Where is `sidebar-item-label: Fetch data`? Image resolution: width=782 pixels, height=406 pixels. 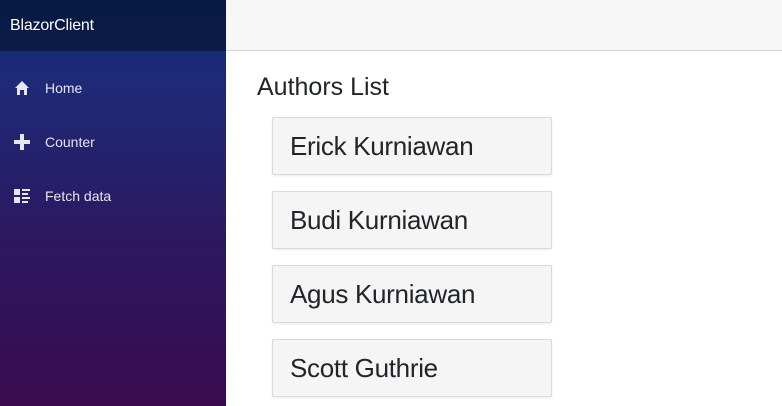 sidebar-item-label: Fetch data is located at coordinates (78, 196).